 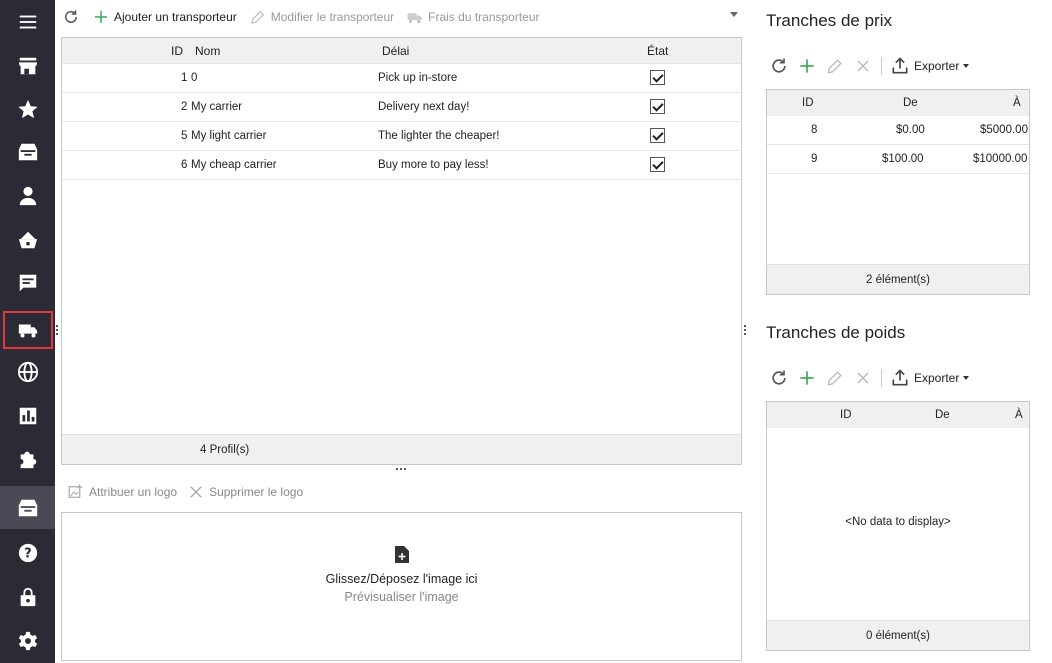 What do you see at coordinates (57, 330) in the screenshot?
I see `left-splitter-handle` at bounding box center [57, 330].